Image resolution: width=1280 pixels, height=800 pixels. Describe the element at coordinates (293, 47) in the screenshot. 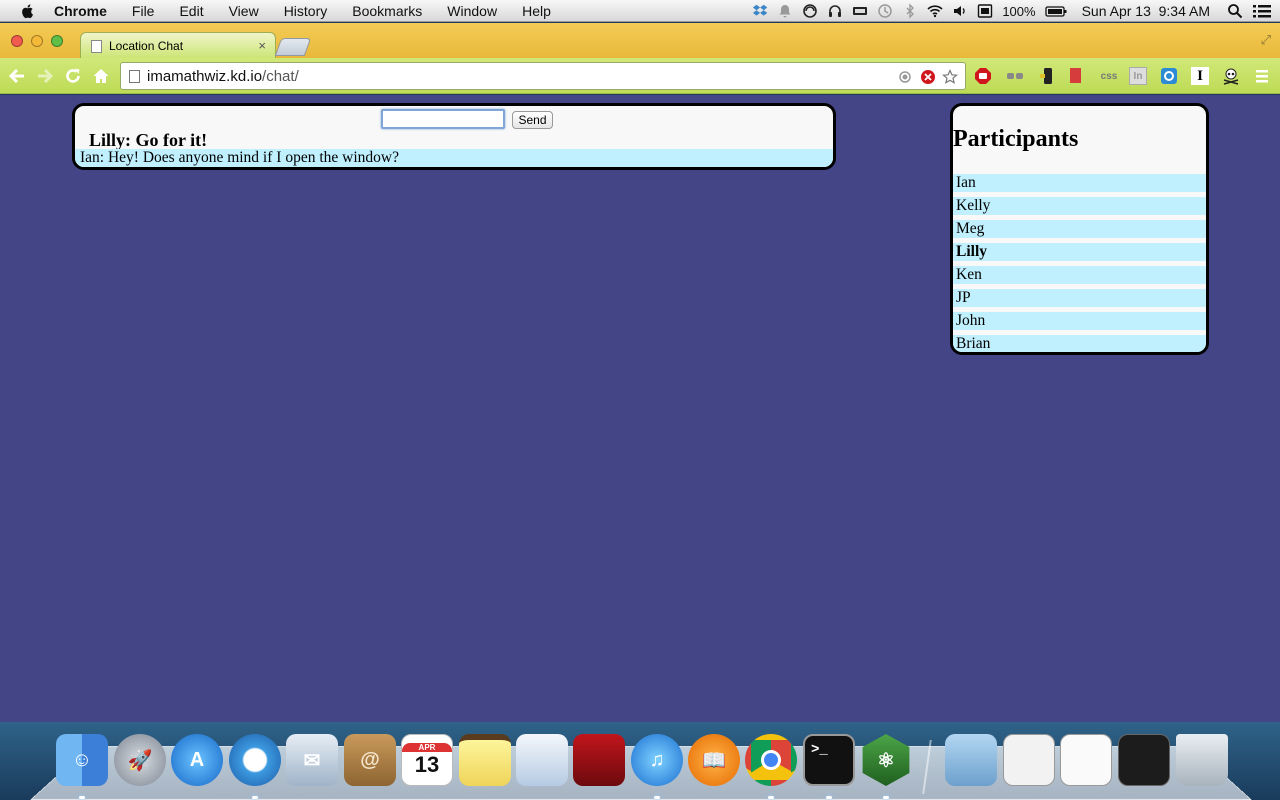

I see `new-tab-button` at that location.